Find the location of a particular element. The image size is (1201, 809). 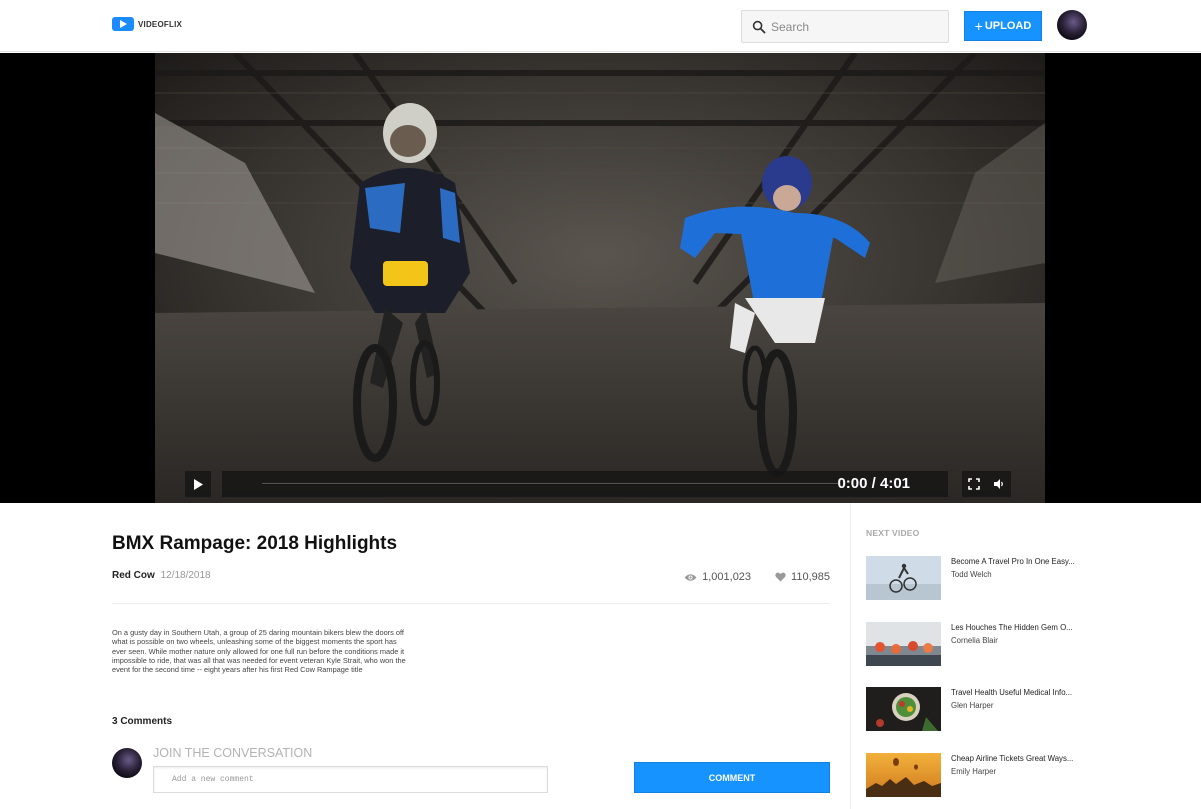

logo: VIDEOFLIX is located at coordinates (147, 24).